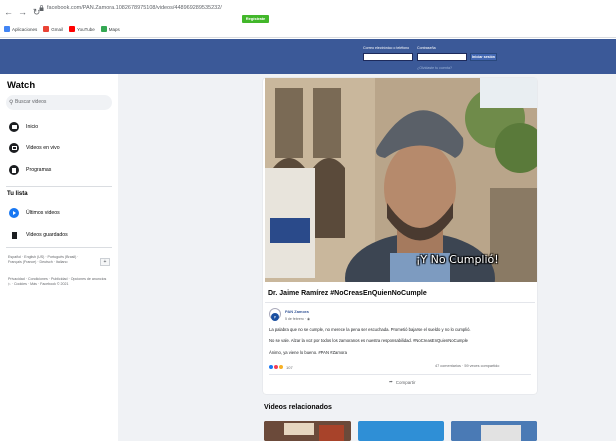  Describe the element at coordinates (34, 213) in the screenshot. I see `sidebar-item-latest-videos: Últimos videos` at that location.